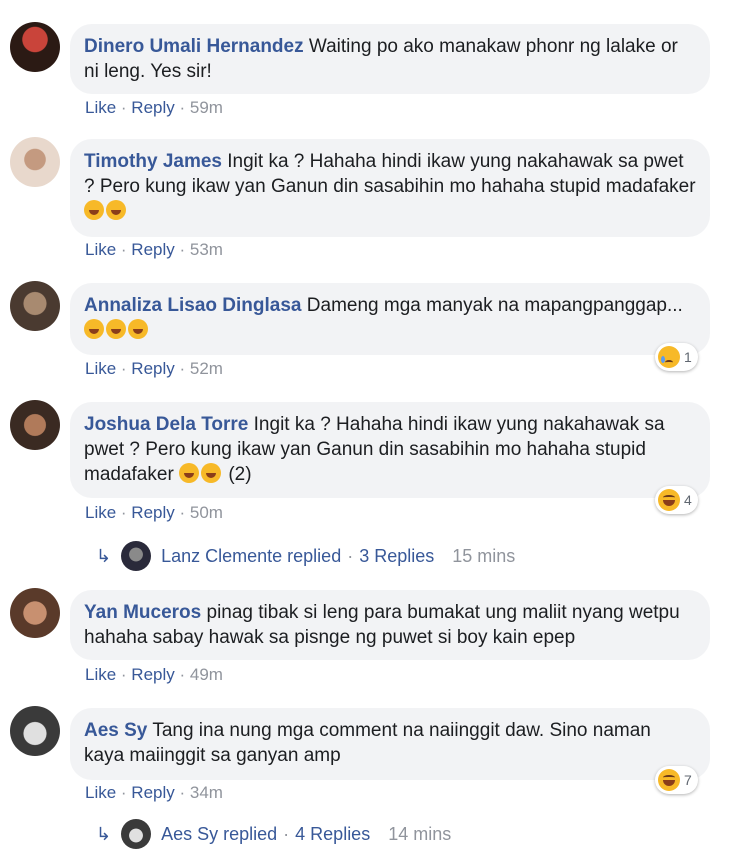  Describe the element at coordinates (194, 46) in the screenshot. I see `comment-author: Dinero Umali Hernandez` at that location.